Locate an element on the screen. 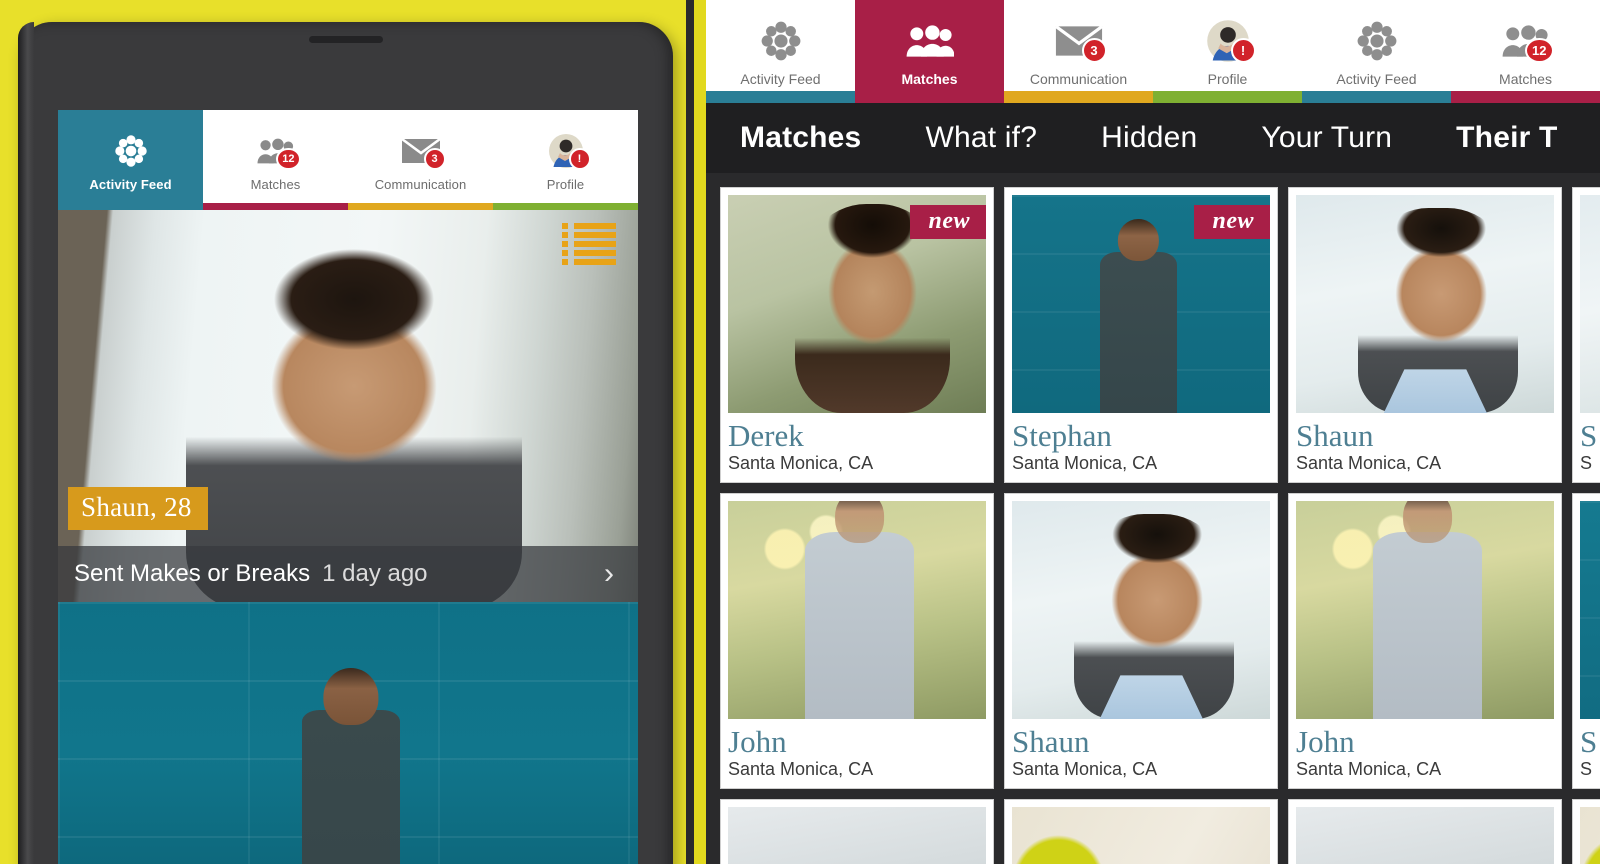 This screenshot has height=864, width=1600. web-tab-activity-feed-2: Activity Feed is located at coordinates (1376, 51).